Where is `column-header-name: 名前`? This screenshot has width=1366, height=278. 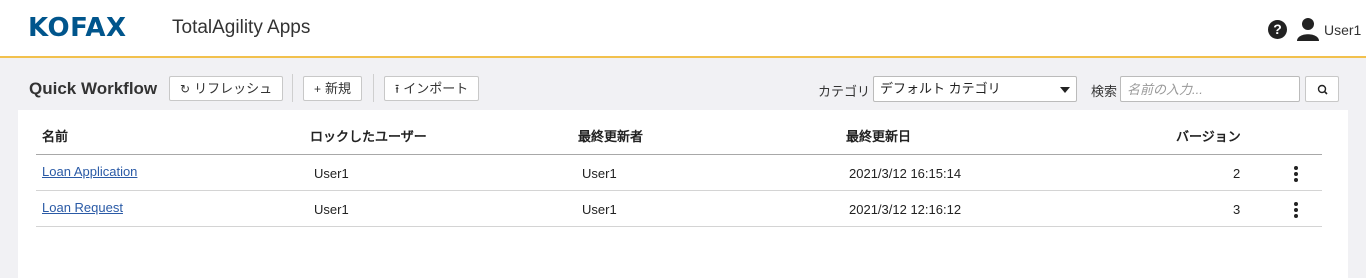
column-header-name: 名前 is located at coordinates (55, 135).